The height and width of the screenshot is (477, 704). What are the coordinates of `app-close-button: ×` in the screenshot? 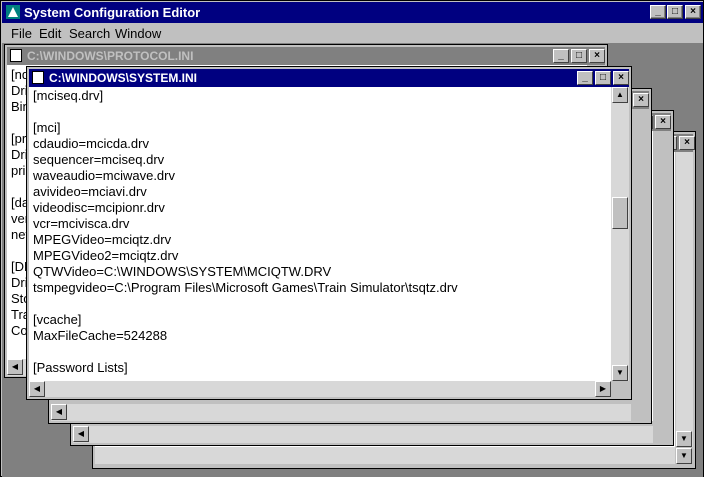 It's located at (693, 12).